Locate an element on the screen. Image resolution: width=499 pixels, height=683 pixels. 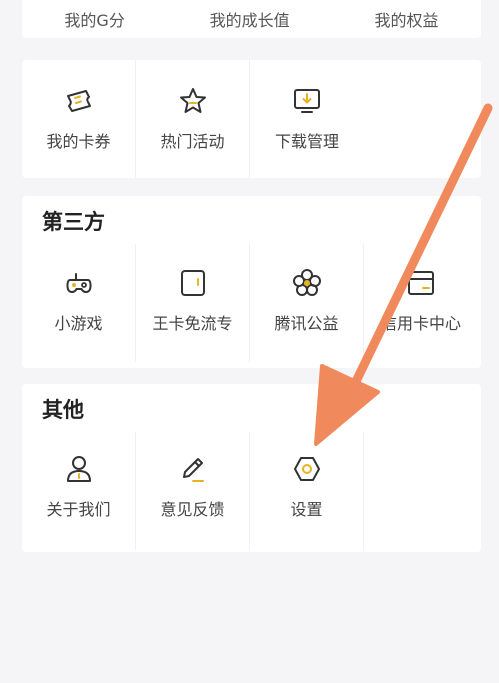
my-growth-value-link: 我的成长值 is located at coordinates (250, 19).